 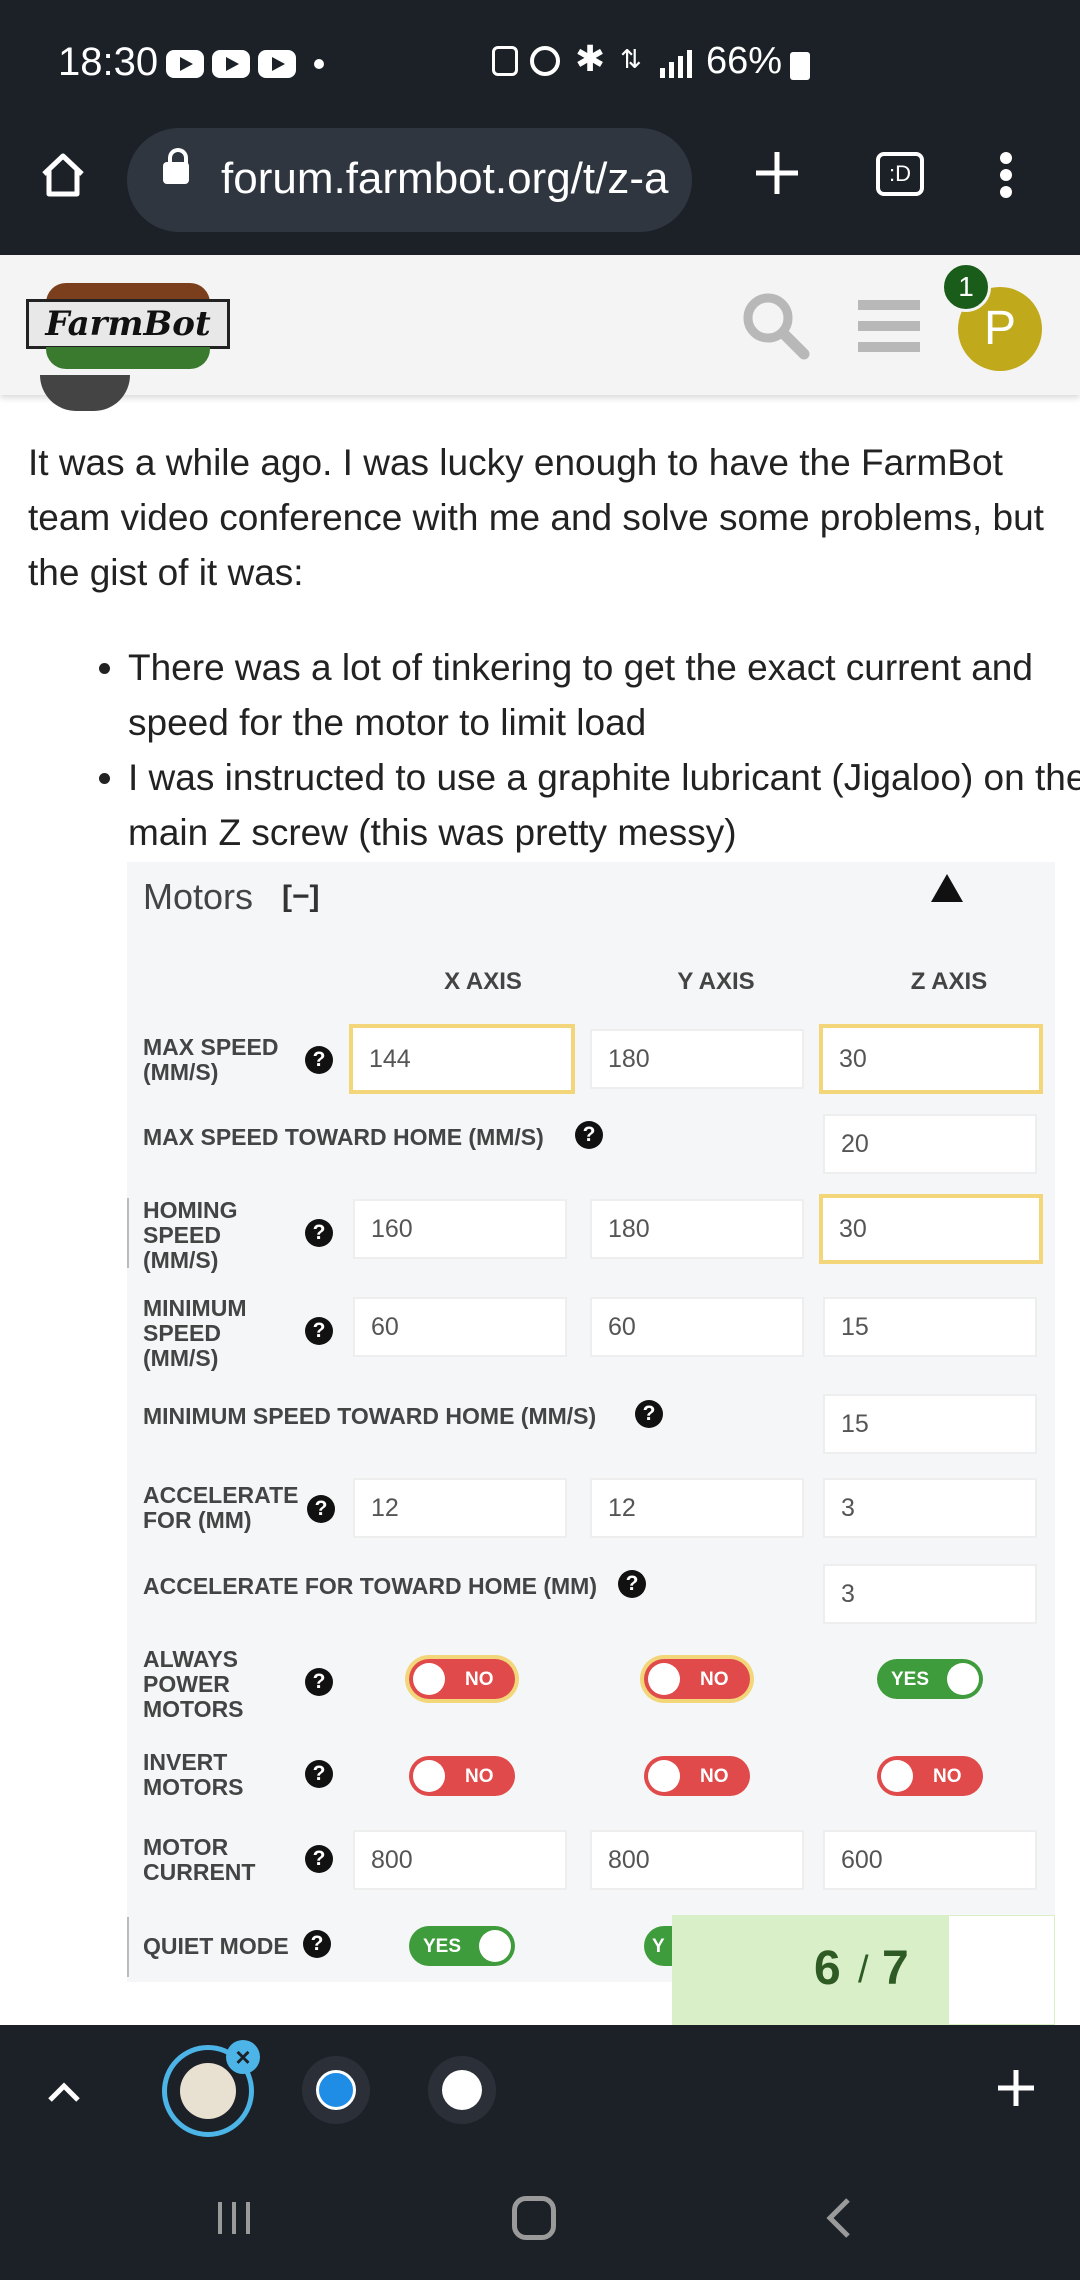 I want to click on min-speed-z-input: 15, so click(x=930, y=1327).